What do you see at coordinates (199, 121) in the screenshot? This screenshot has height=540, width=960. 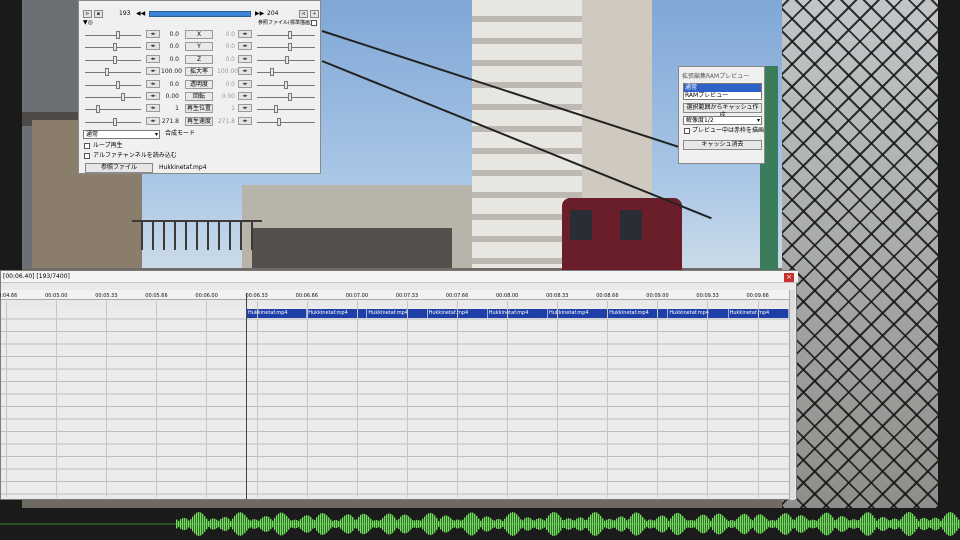 I see `param-button: 再生速度` at bounding box center [199, 121].